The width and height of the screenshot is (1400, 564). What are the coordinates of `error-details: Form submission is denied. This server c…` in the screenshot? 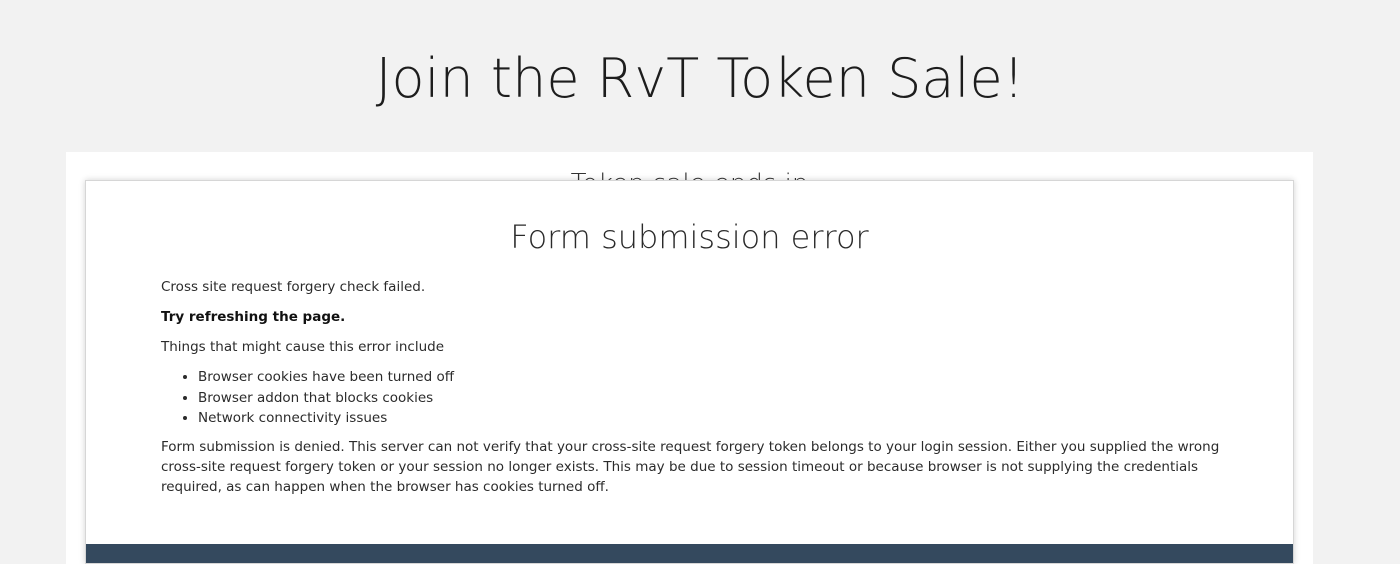 It's located at (690, 466).